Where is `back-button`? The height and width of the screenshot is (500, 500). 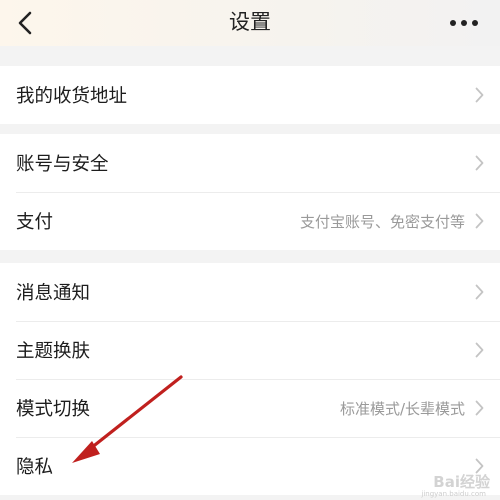 back-button is located at coordinates (25, 23).